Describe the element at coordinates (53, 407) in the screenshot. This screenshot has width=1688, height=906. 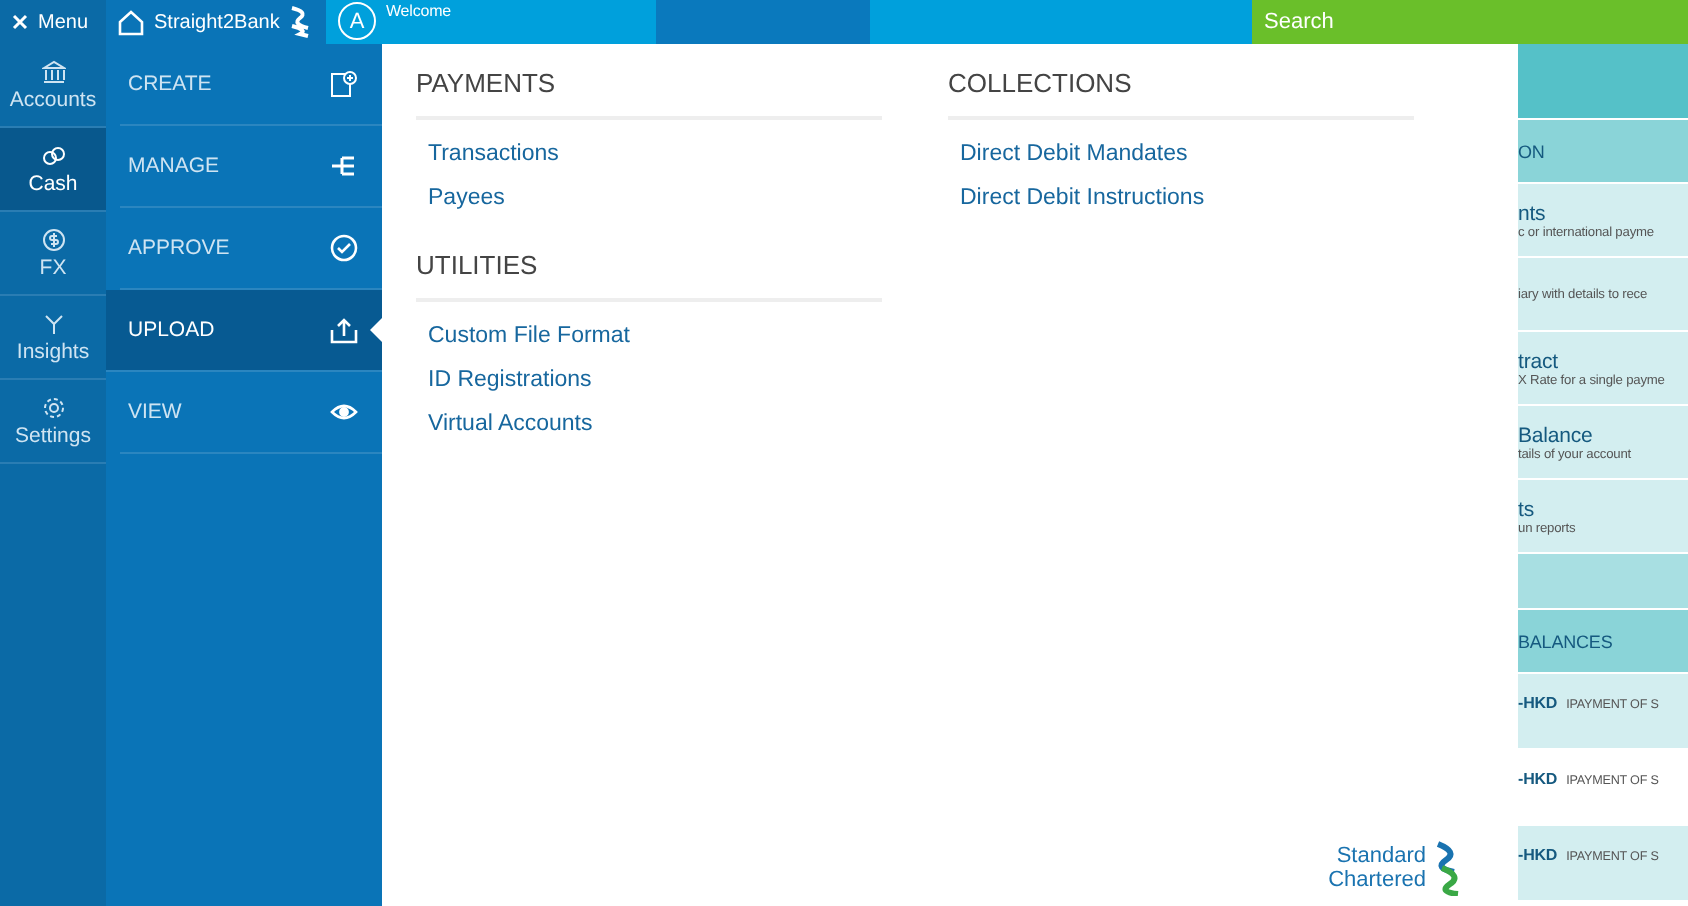
I see `settings-icon` at that location.